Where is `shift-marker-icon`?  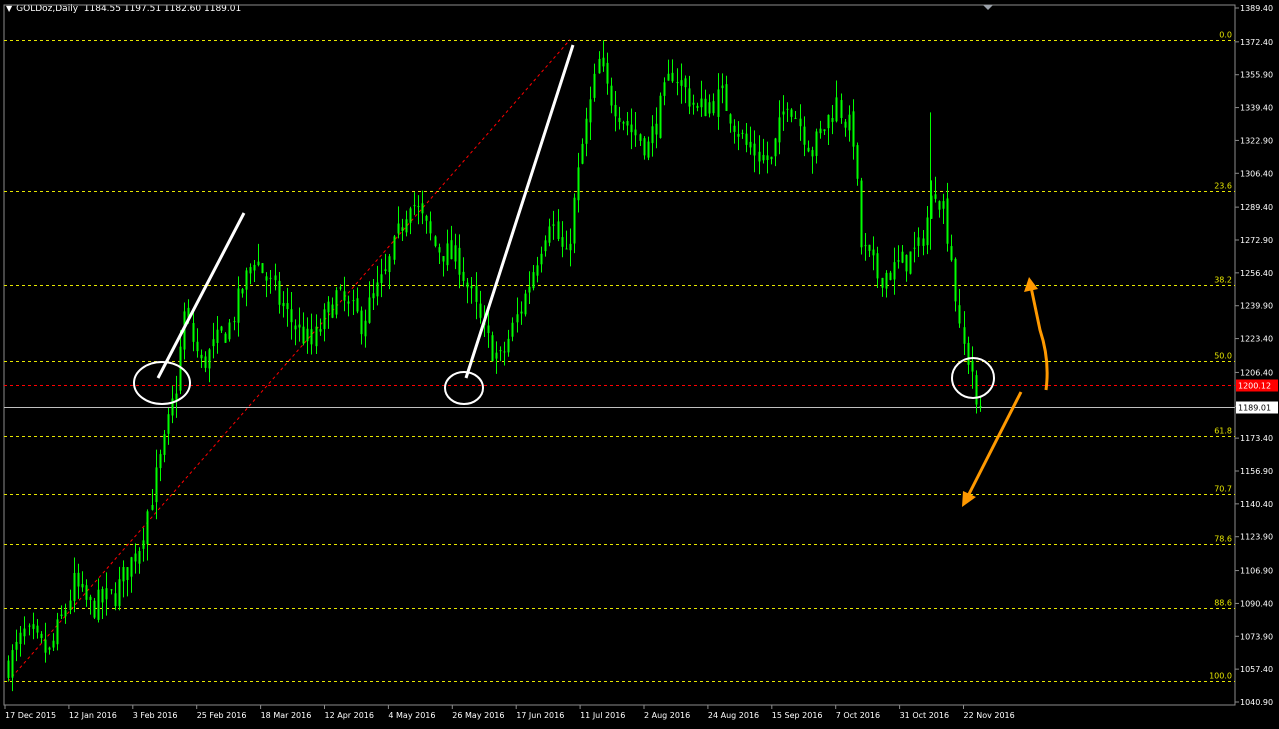 shift-marker-icon is located at coordinates (988, 7).